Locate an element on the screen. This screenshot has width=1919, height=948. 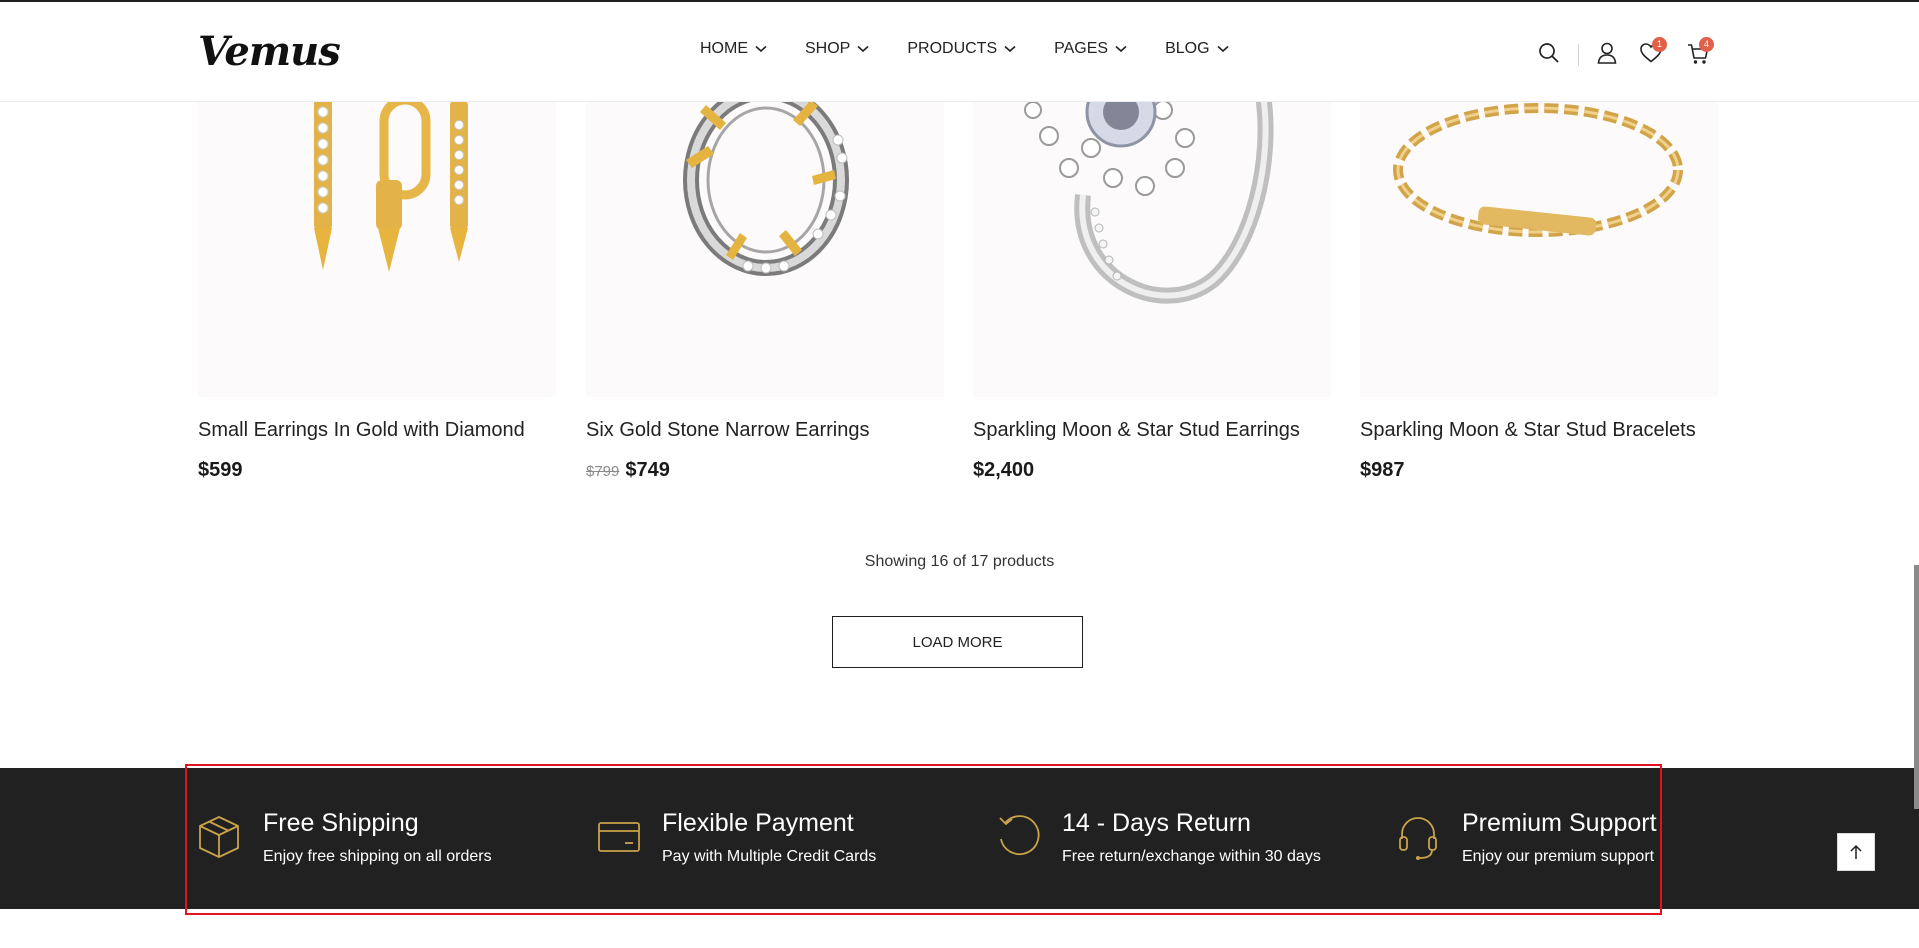
scrollbar-thumb is located at coordinates (1916, 687).